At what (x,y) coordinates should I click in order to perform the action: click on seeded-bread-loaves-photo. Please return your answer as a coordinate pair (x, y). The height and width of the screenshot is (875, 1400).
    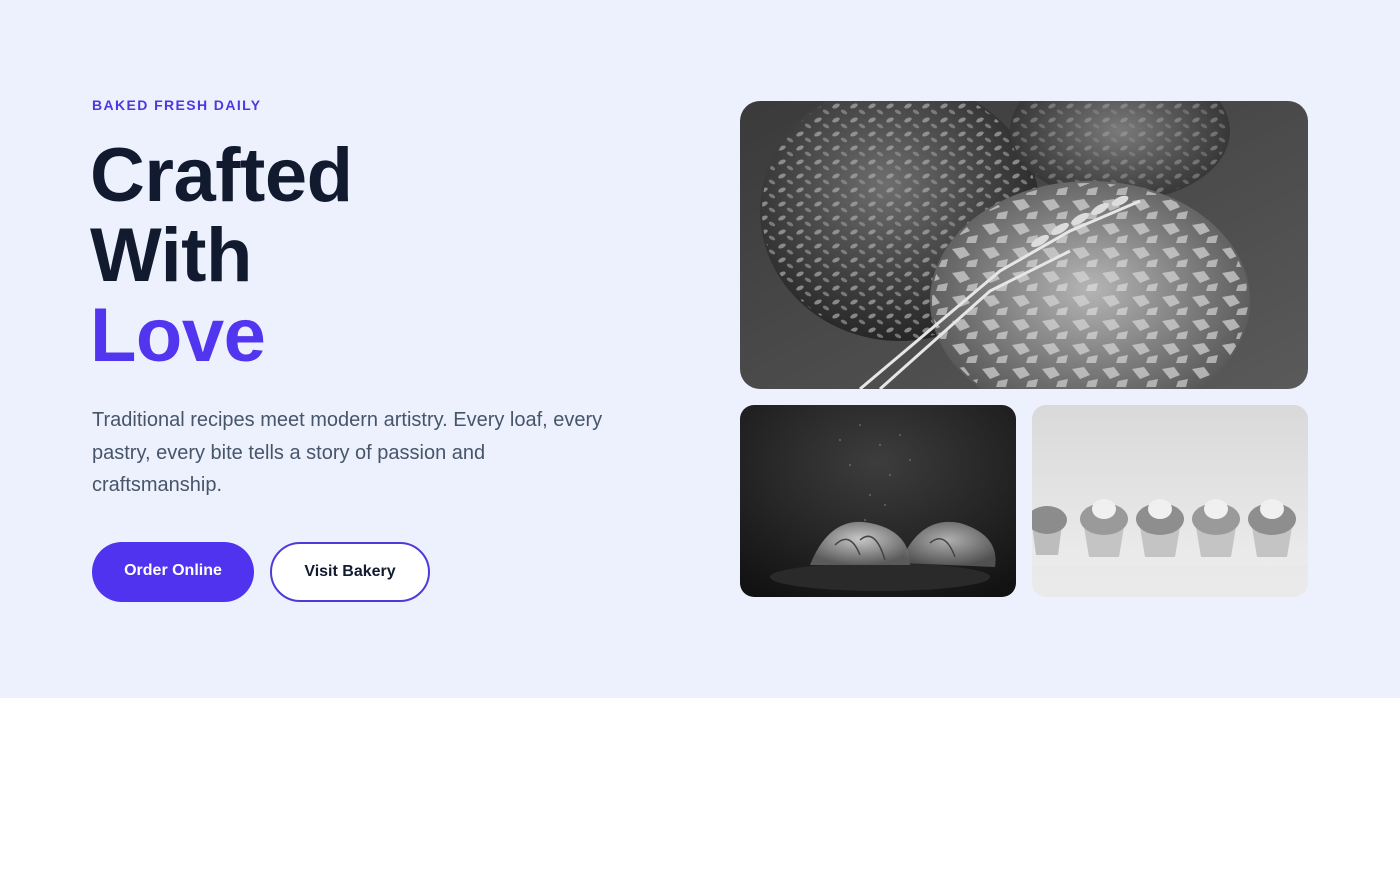
    Looking at the image, I should click on (1024, 245).